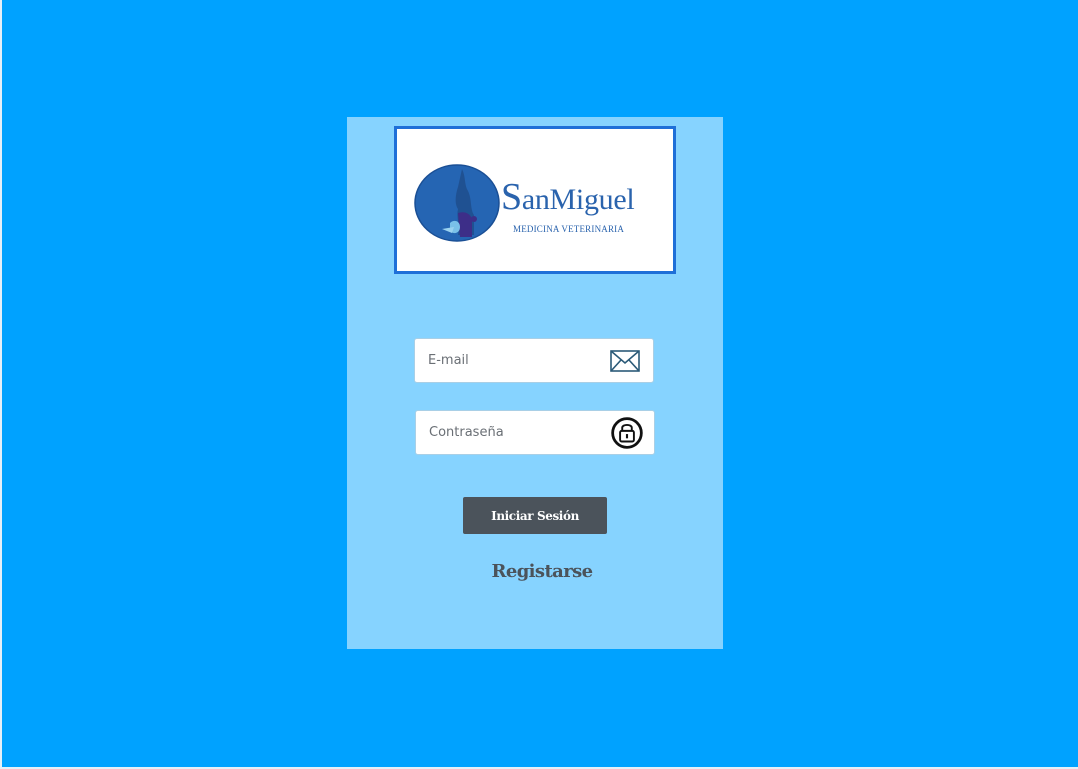 The height and width of the screenshot is (769, 1078). Describe the element at coordinates (535, 515) in the screenshot. I see `login-button: Iniciar Sesión` at that location.